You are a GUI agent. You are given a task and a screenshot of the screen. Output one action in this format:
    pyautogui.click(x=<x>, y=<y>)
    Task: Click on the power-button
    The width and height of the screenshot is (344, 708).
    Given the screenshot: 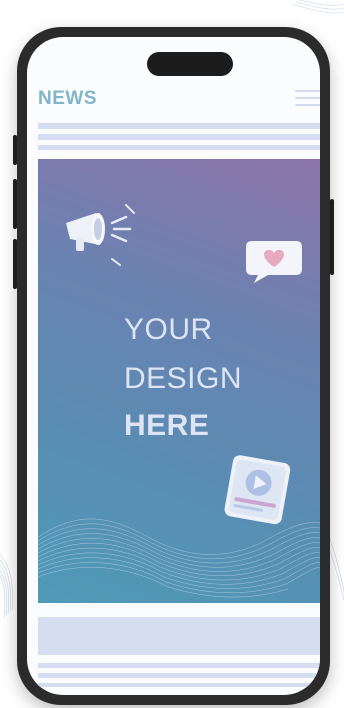 What is the action you would take?
    pyautogui.click(x=332, y=237)
    